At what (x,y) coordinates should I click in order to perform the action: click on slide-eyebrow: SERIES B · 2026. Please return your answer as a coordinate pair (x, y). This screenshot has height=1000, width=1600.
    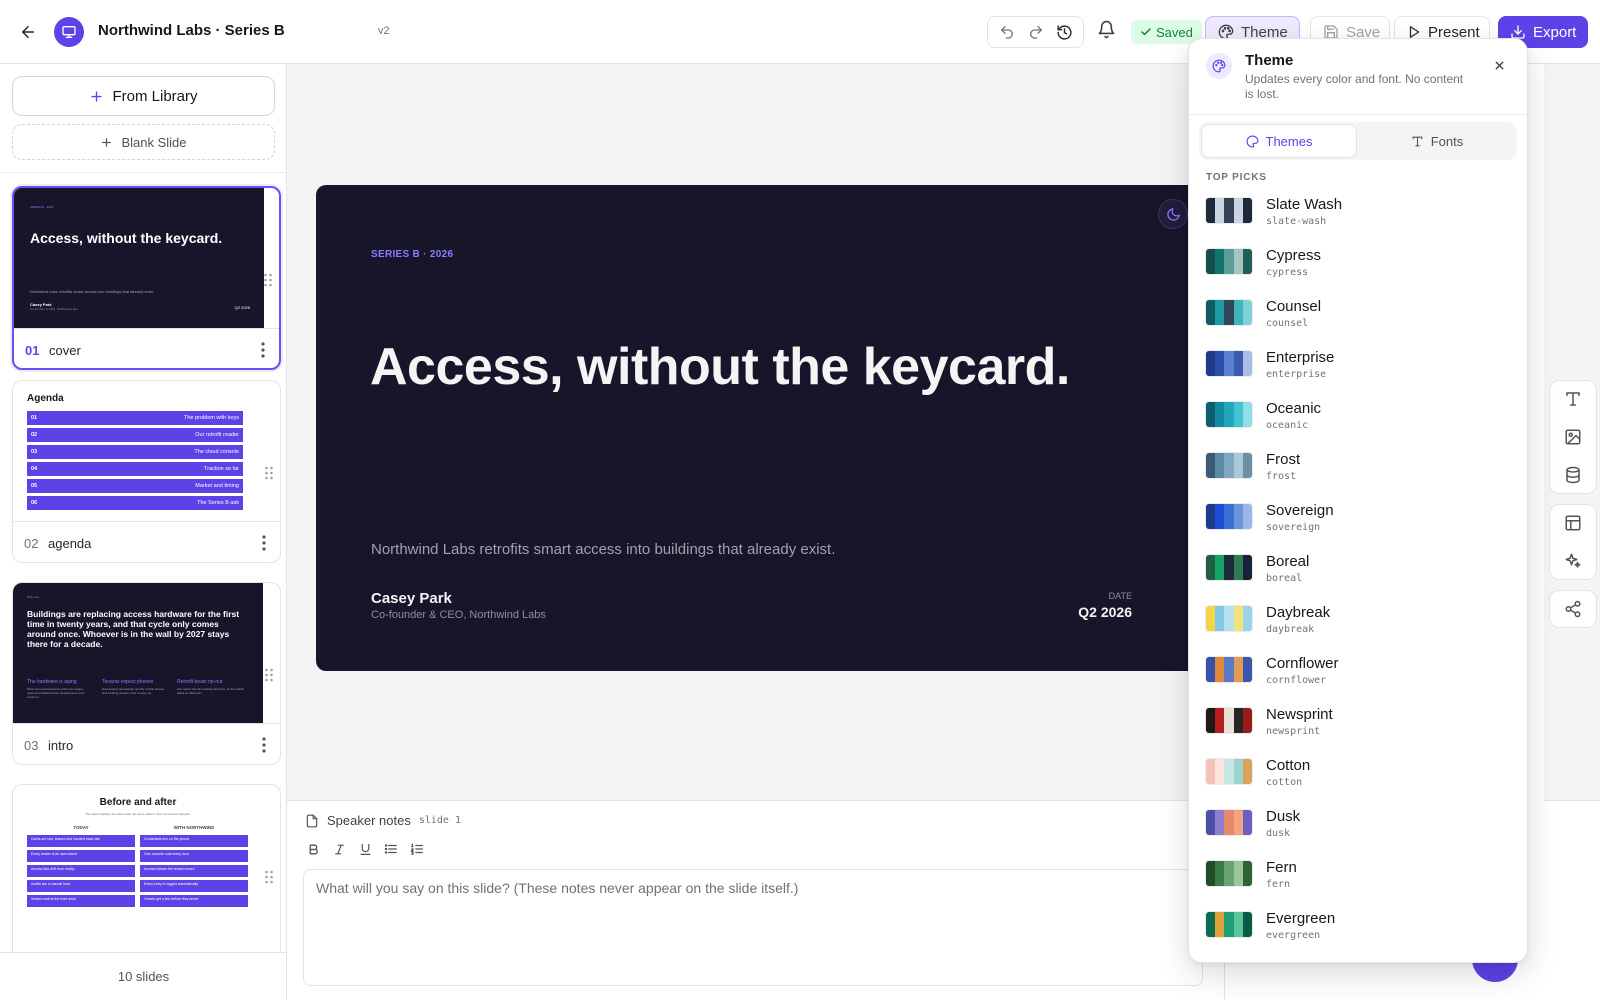
    Looking at the image, I should click on (412, 254).